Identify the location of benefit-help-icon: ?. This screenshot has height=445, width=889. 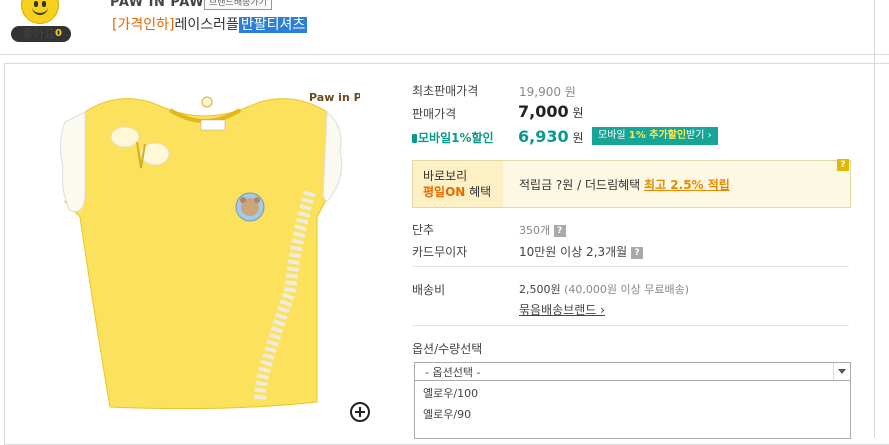
(843, 165).